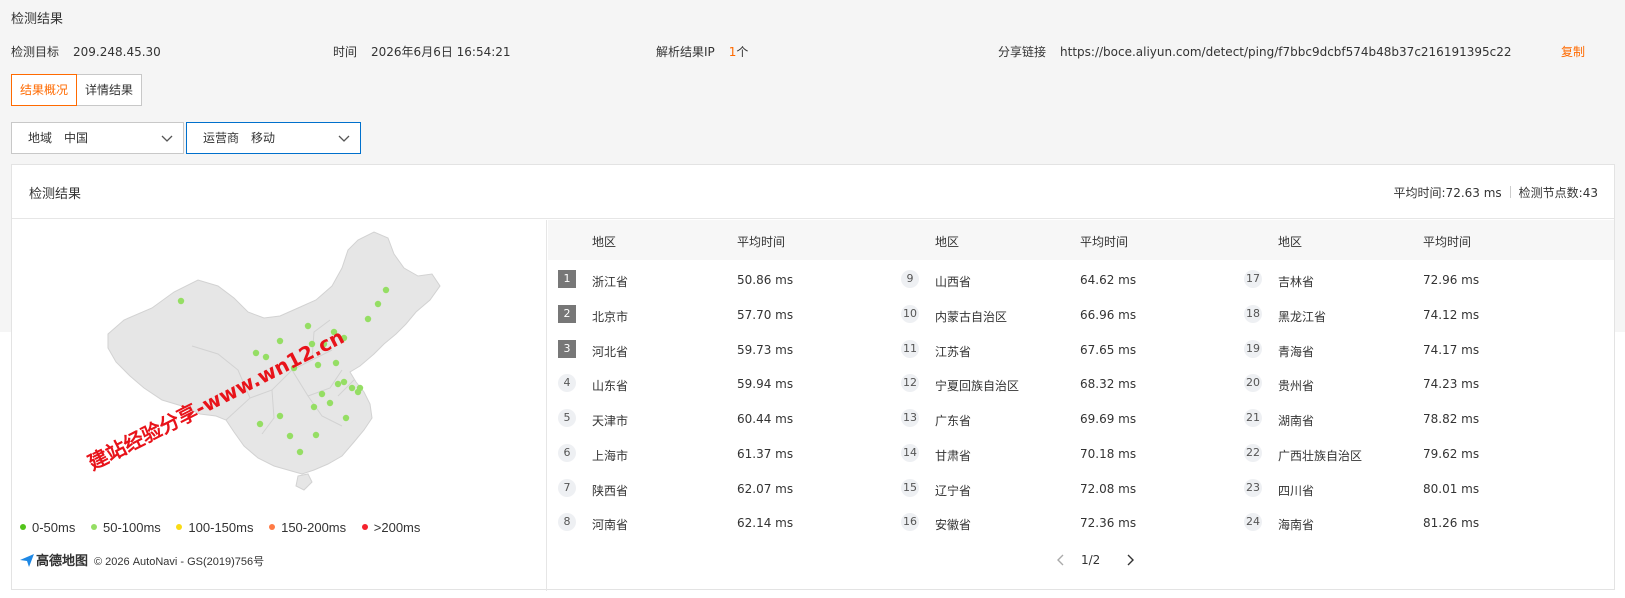  I want to click on rank-badge: 23, so click(1253, 487).